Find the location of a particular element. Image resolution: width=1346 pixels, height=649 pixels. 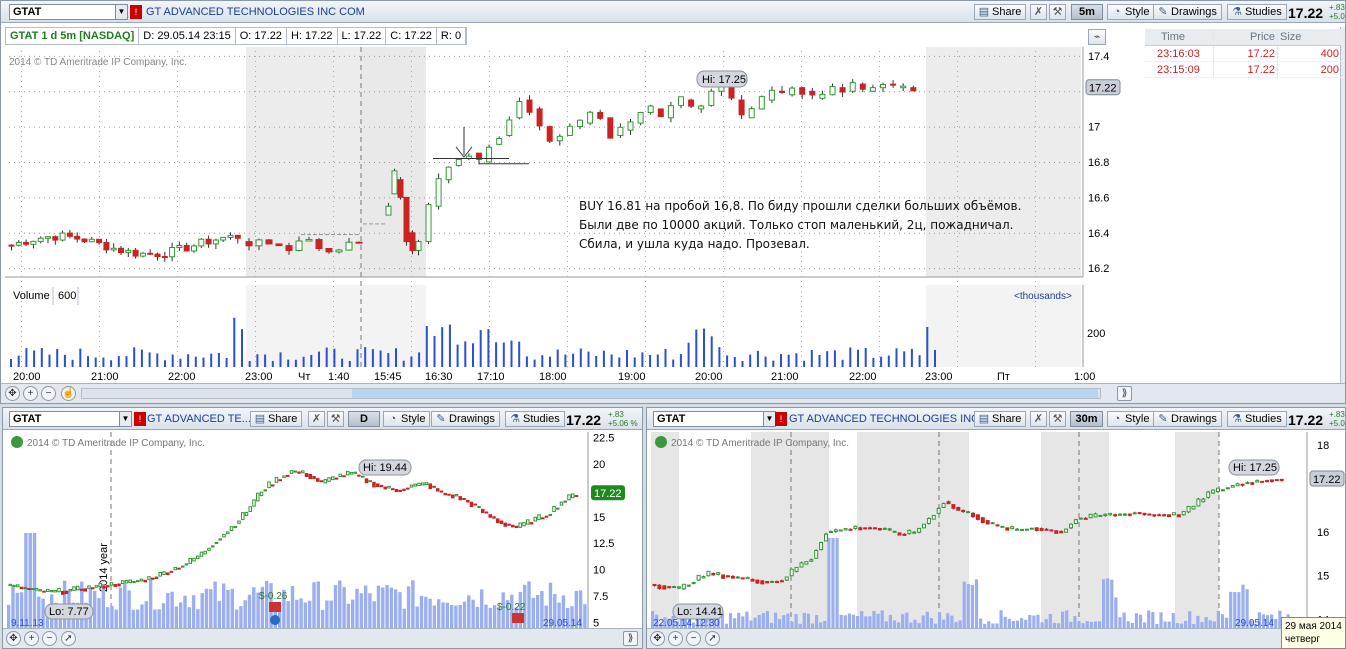

chart-settings-icon: ⌁ is located at coordinates (1097, 37).